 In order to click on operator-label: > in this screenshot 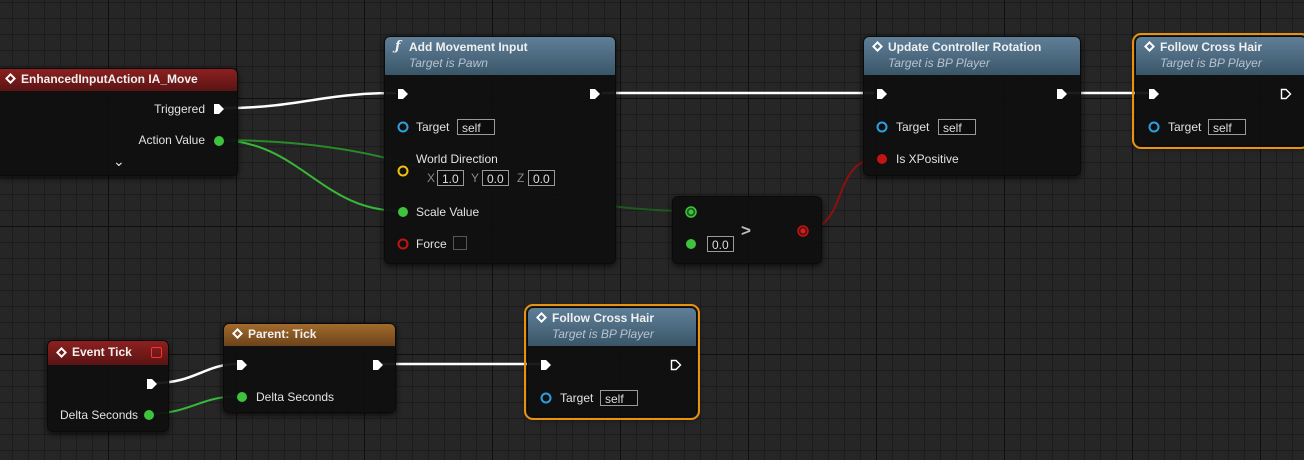, I will do `click(746, 230)`.